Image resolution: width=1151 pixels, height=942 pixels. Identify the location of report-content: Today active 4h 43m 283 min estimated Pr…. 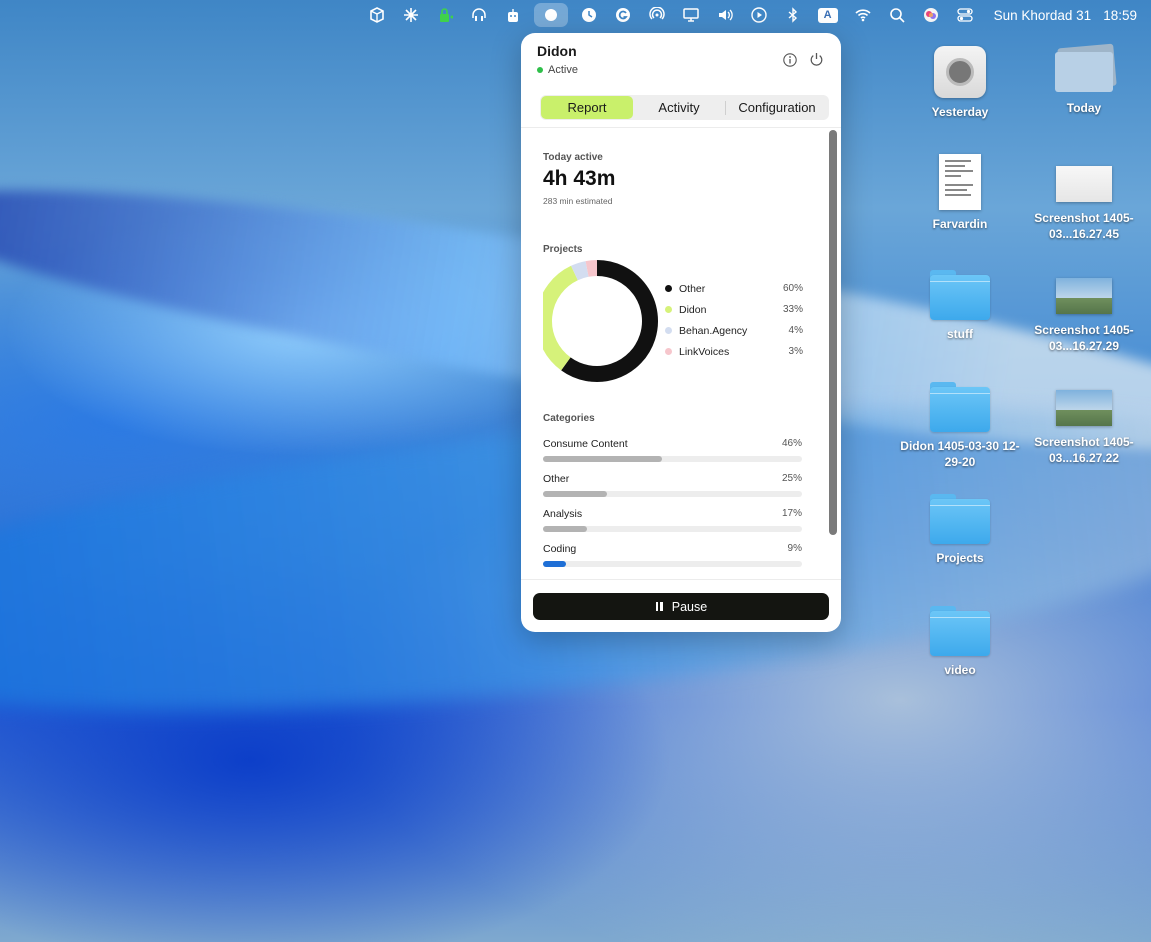
(673, 370).